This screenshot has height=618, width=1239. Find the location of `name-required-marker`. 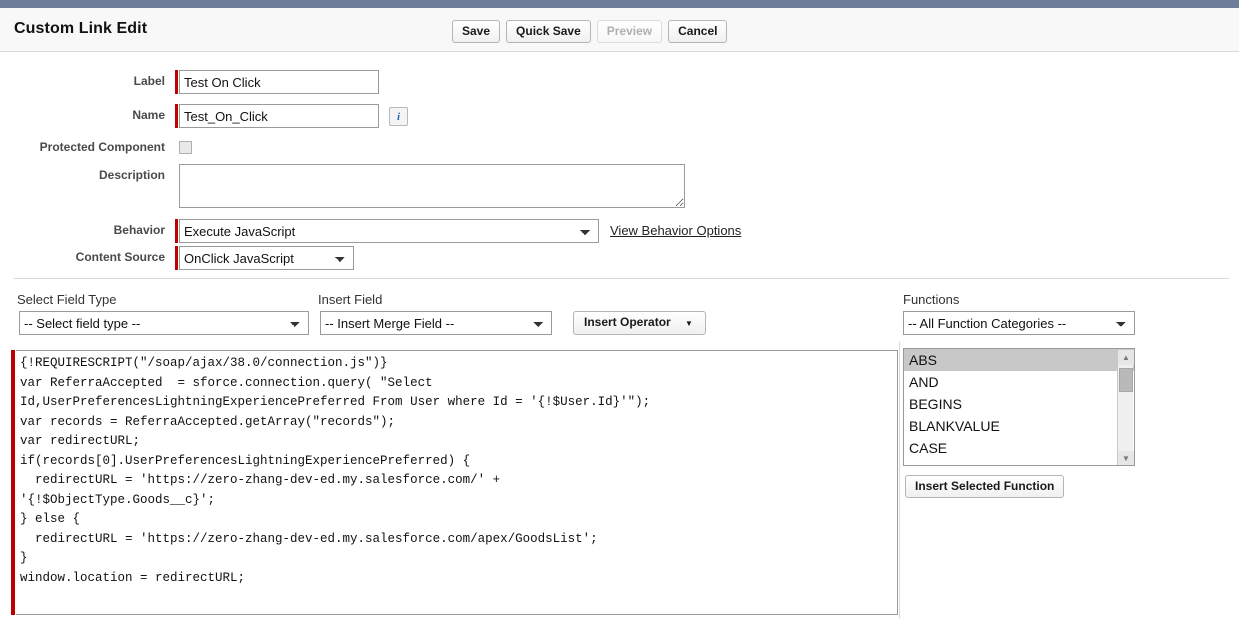

name-required-marker is located at coordinates (176, 116).